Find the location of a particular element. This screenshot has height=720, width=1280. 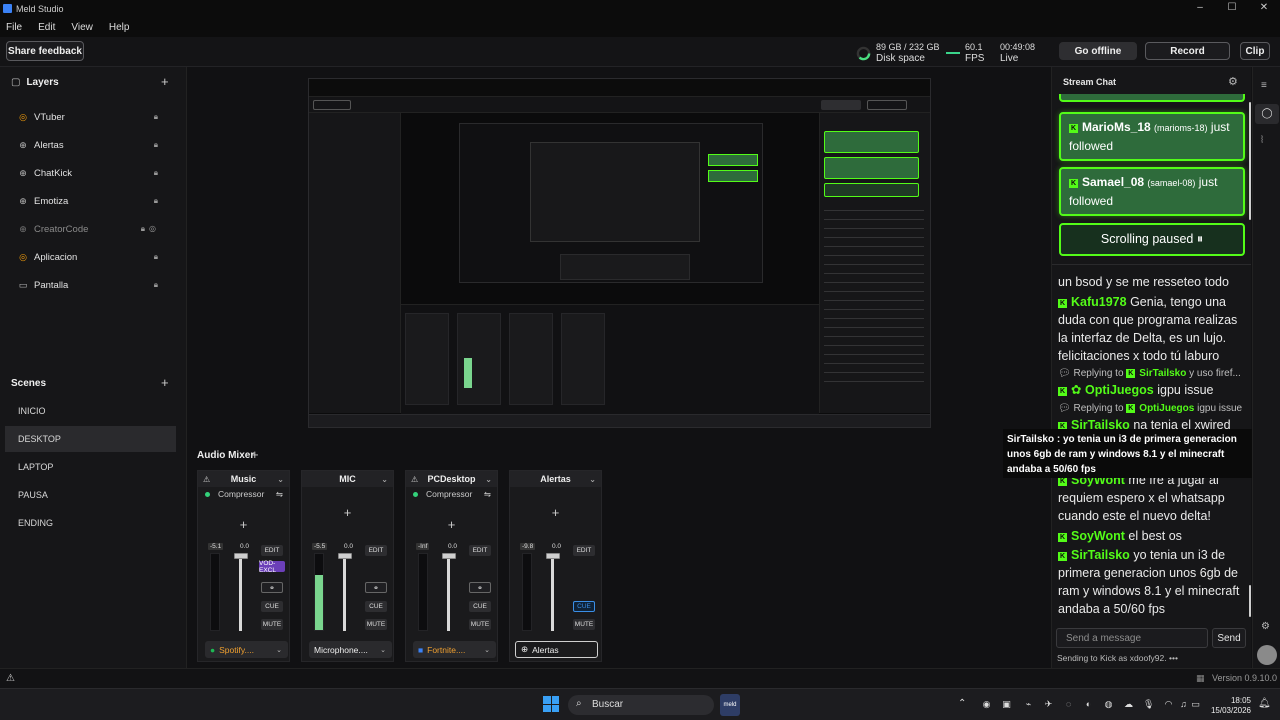

vod-exclude-badge: VOD-EXCL is located at coordinates (272, 567).